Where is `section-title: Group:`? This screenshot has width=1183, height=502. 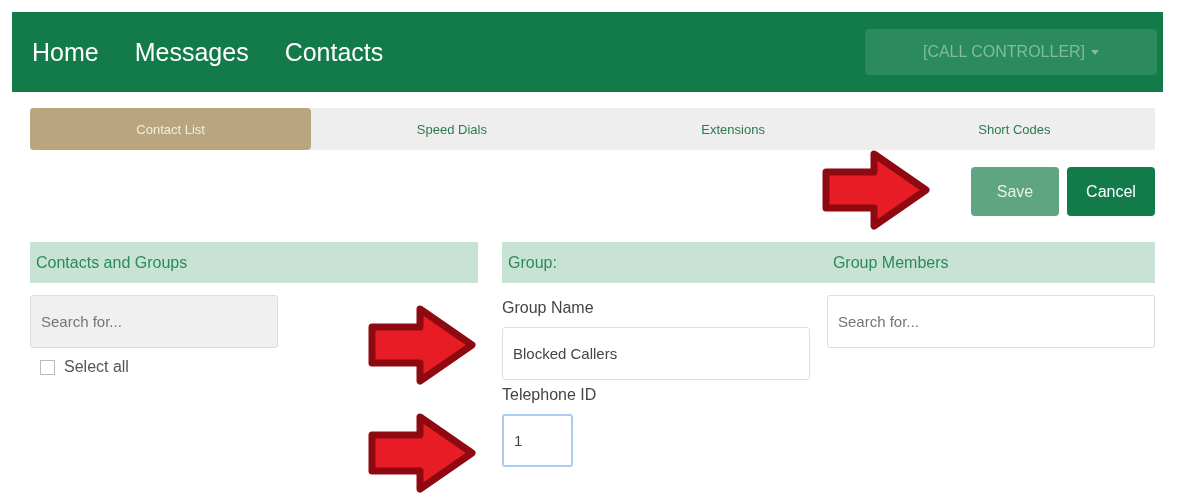 section-title: Group: is located at coordinates (532, 263).